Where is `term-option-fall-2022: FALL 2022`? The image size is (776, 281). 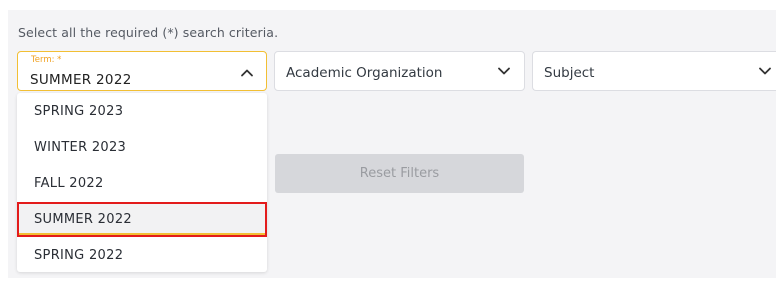 term-option-fall-2022: FALL 2022 is located at coordinates (142, 183).